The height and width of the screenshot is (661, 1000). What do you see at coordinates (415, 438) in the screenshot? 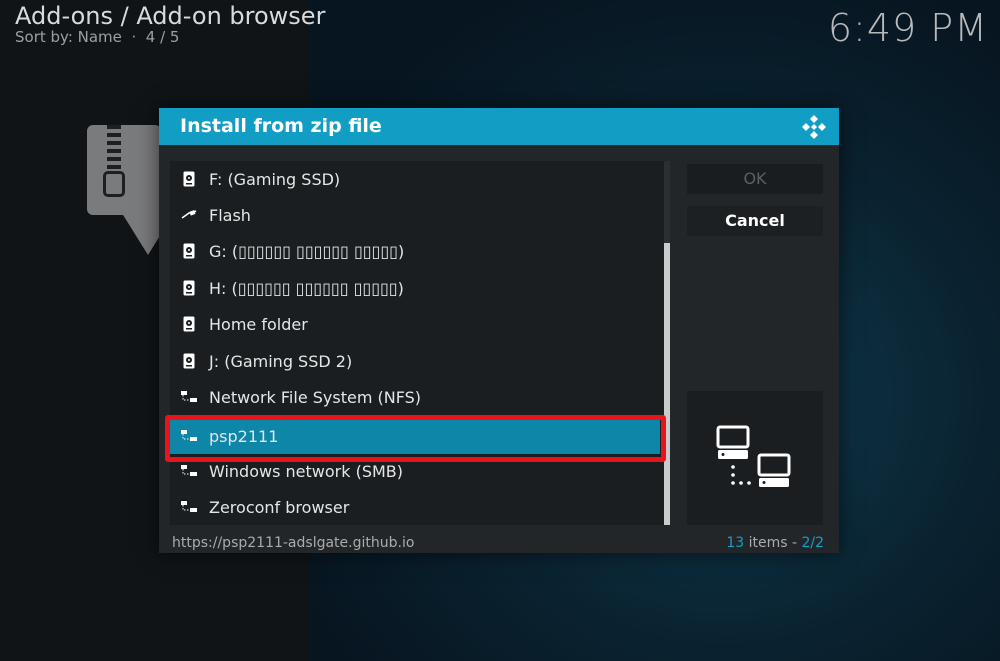
I see `selection-highlight-outline` at bounding box center [415, 438].